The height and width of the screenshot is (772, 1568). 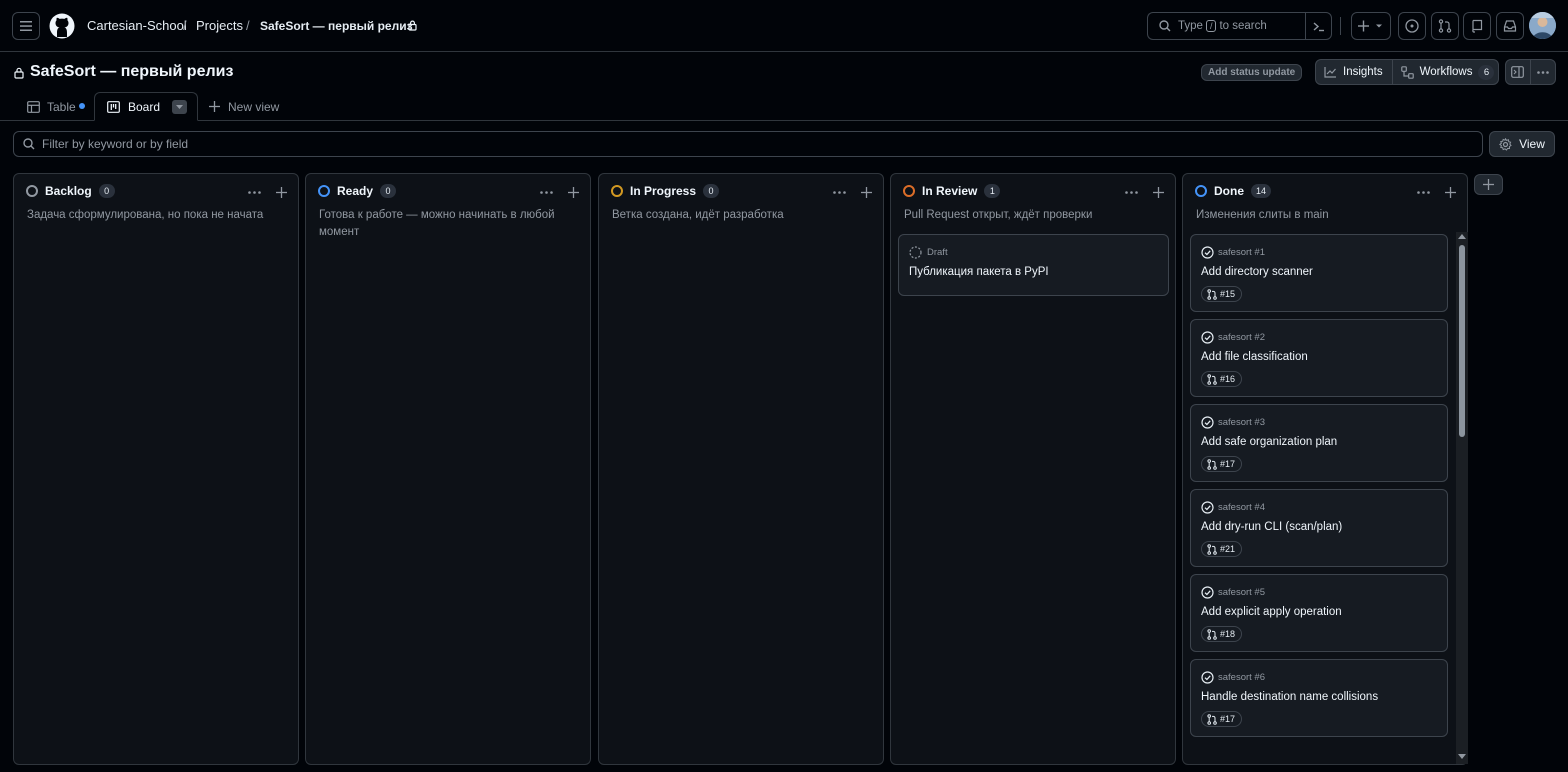 What do you see at coordinates (1033, 265) in the screenshot?
I see `draft-item-card: Draft Публикация пакета в PyPI` at bounding box center [1033, 265].